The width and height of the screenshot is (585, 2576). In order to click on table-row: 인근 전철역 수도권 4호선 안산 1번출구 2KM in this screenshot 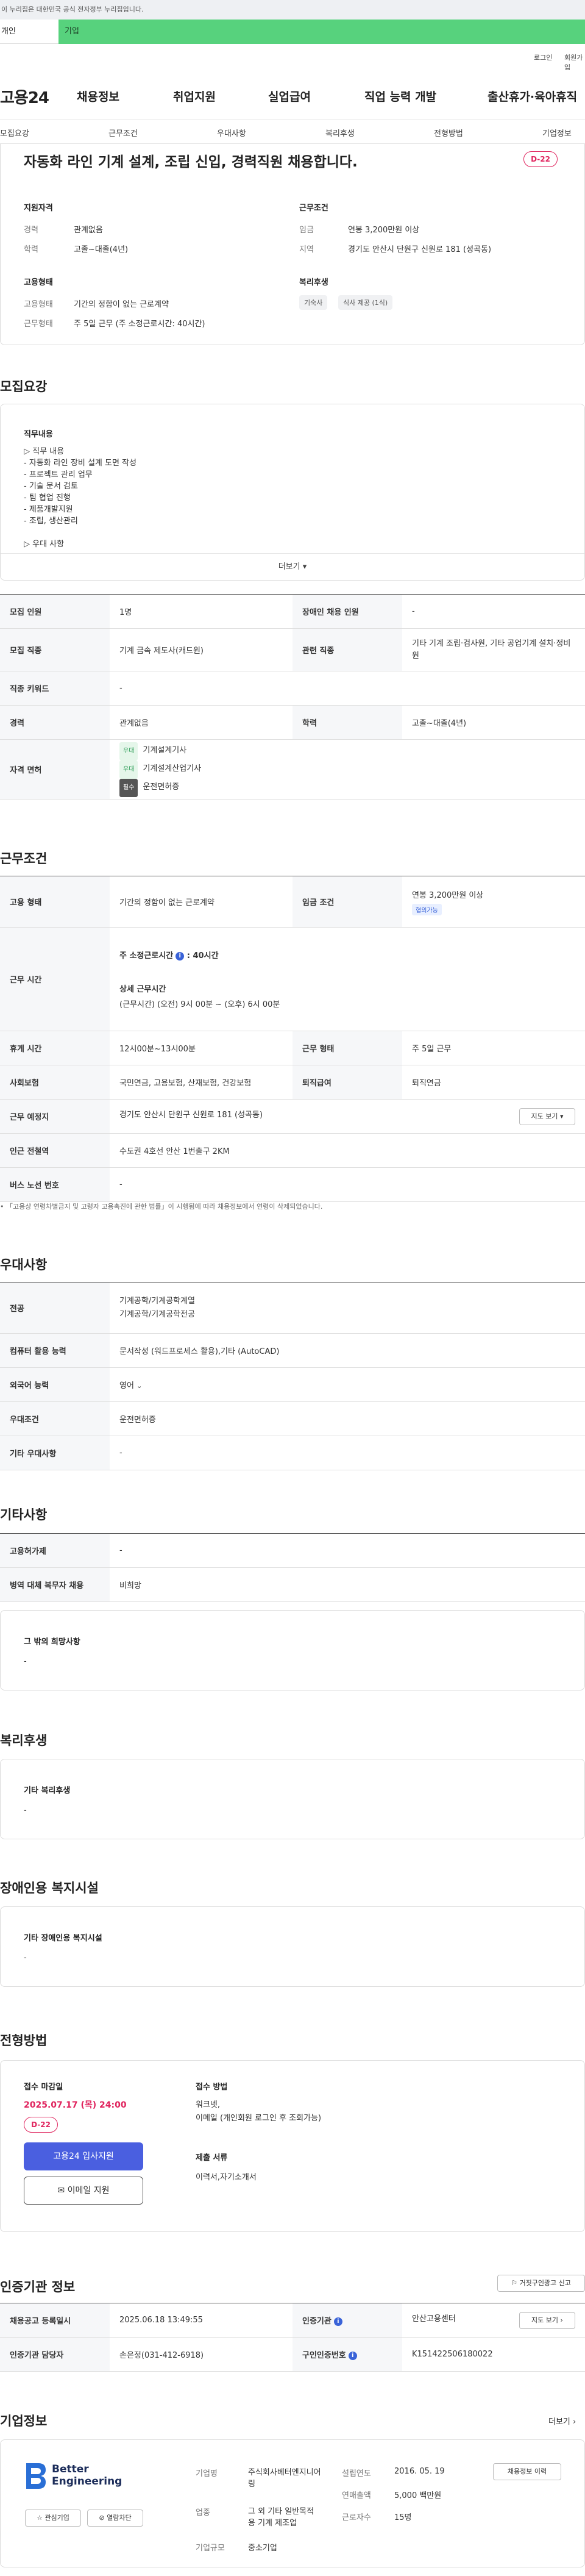, I will do `click(292, 1150)`.